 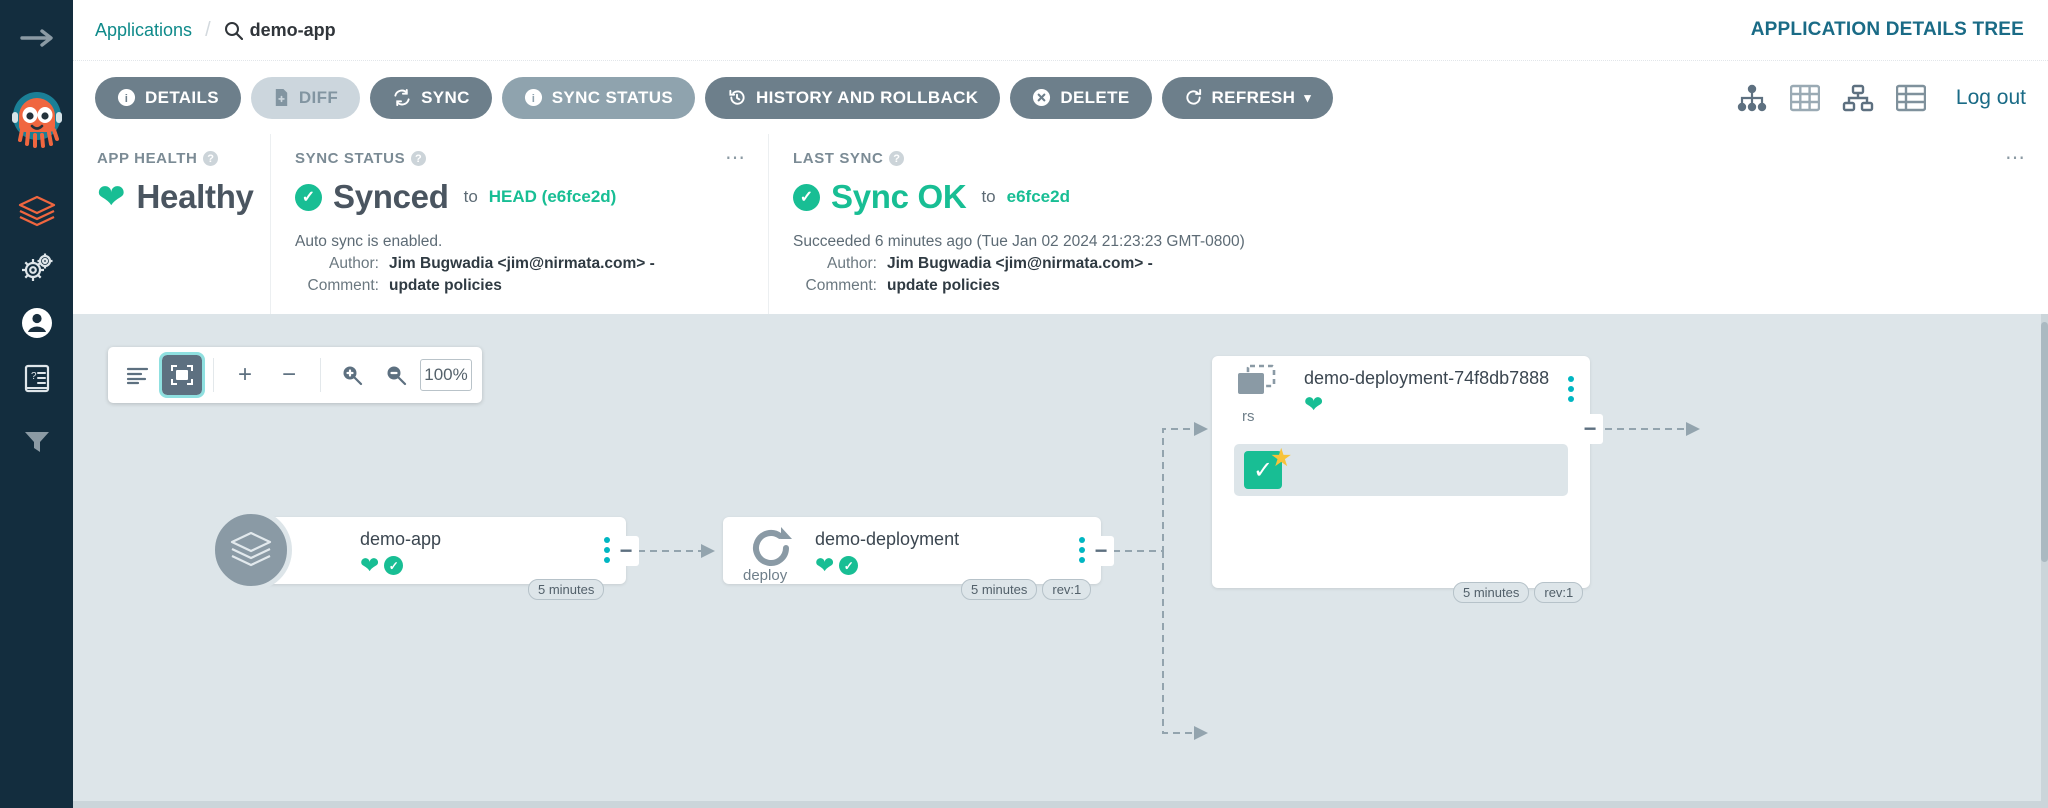 I want to click on details-button: i DETAILS, so click(x=168, y=97).